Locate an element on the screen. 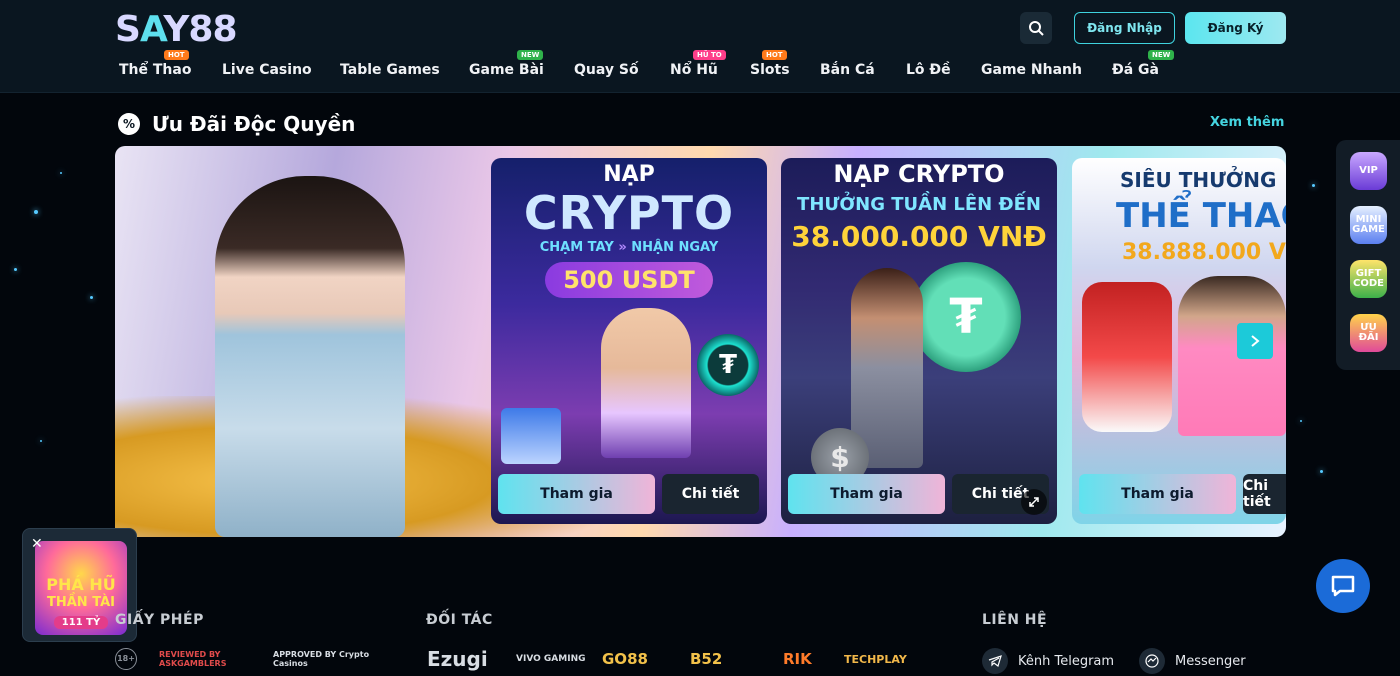  nav-item-lo-de: Lô Đề is located at coordinates (928, 74).